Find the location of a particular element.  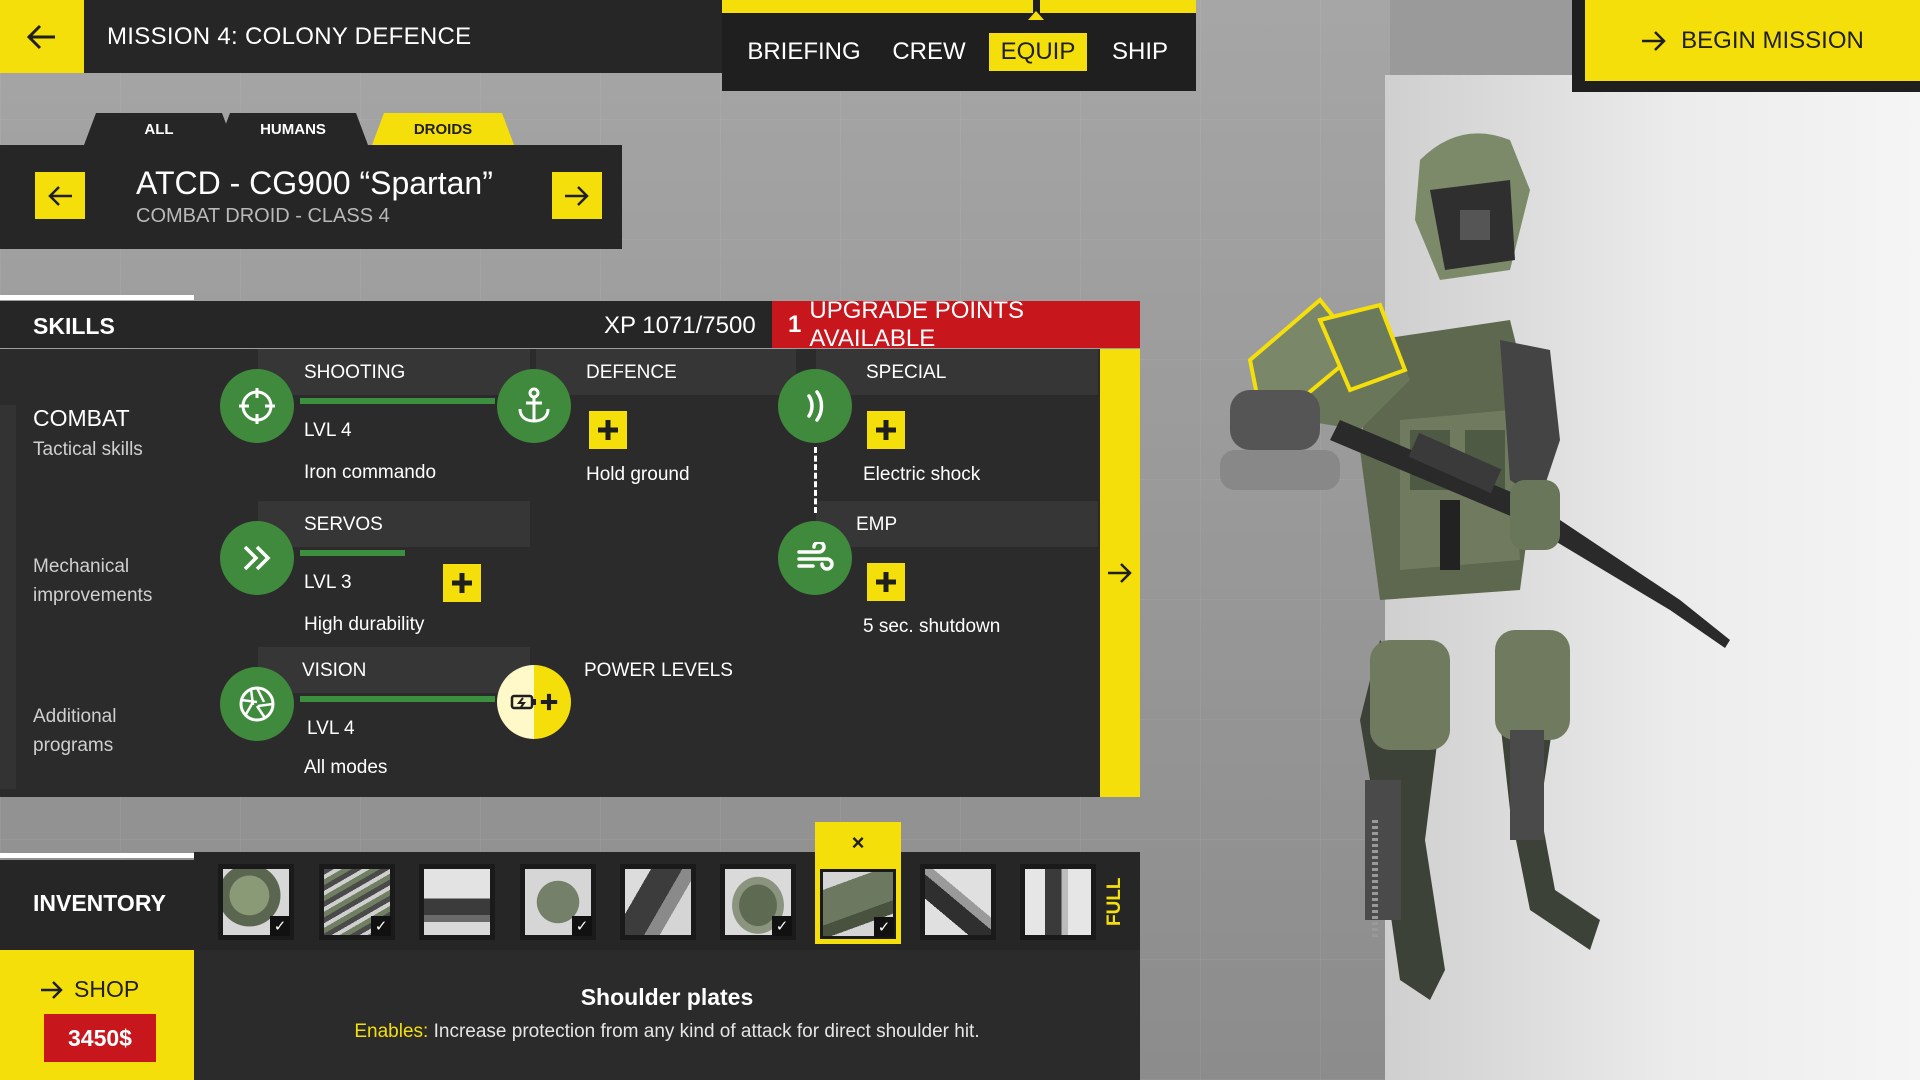

shop-label: SHOP is located at coordinates (107, 989).